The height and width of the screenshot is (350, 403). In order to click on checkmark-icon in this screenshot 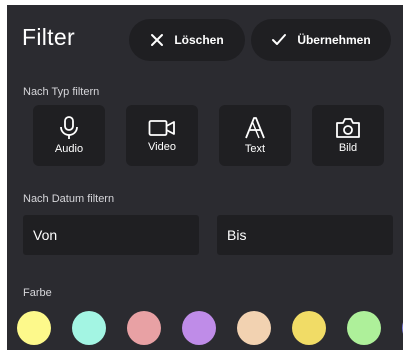, I will do `click(279, 39)`.